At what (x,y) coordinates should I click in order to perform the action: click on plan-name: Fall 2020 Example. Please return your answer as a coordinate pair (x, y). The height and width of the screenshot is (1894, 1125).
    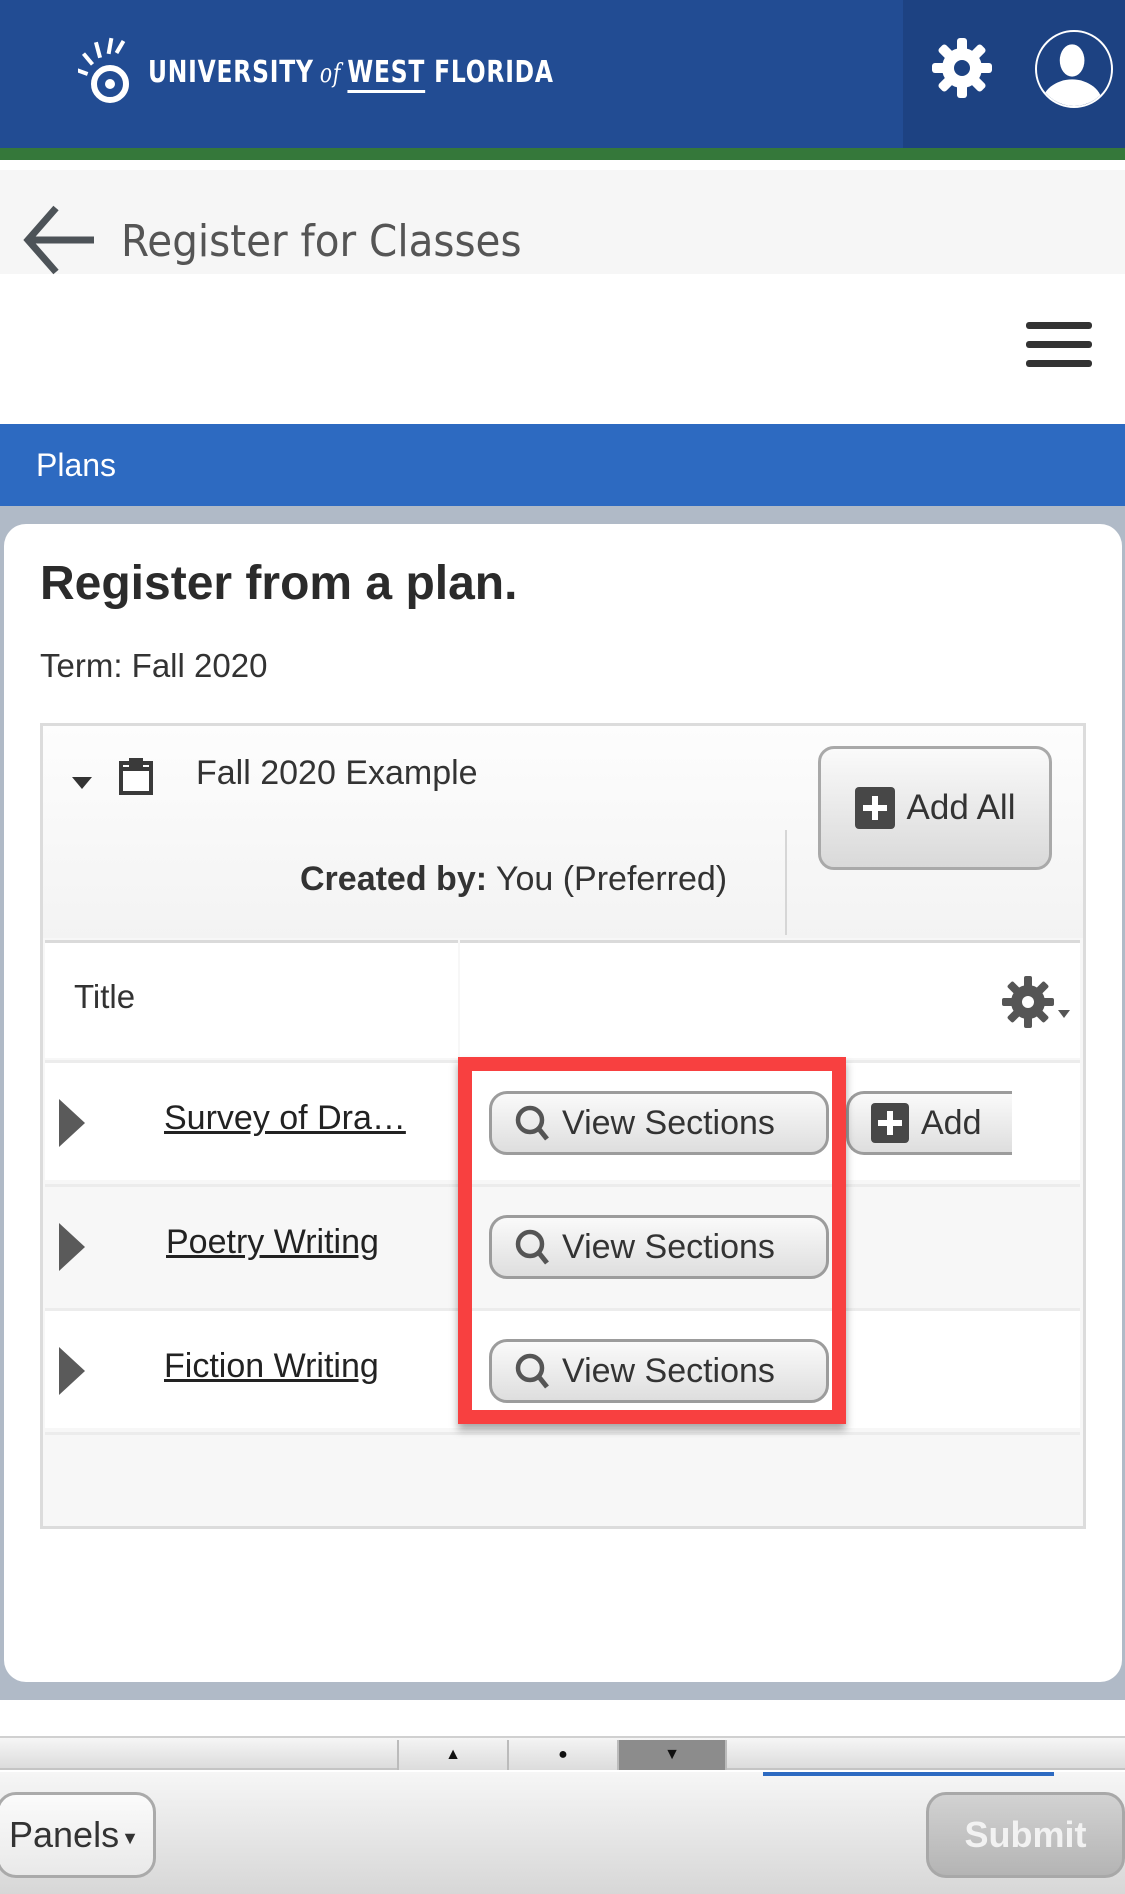
    Looking at the image, I should click on (337, 773).